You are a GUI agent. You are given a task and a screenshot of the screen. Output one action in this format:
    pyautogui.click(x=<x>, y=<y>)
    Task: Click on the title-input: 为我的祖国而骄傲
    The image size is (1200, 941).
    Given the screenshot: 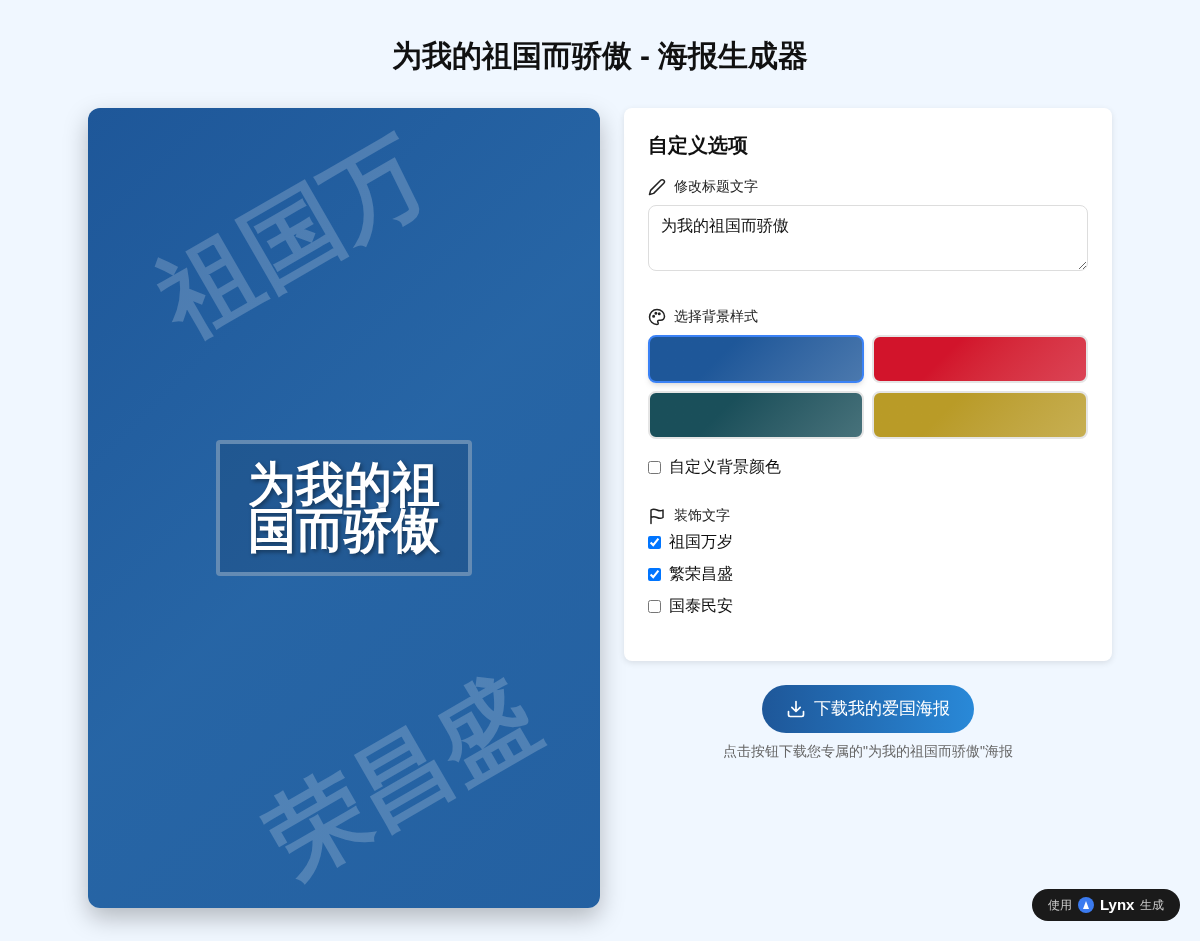 What is the action you would take?
    pyautogui.click(x=868, y=238)
    